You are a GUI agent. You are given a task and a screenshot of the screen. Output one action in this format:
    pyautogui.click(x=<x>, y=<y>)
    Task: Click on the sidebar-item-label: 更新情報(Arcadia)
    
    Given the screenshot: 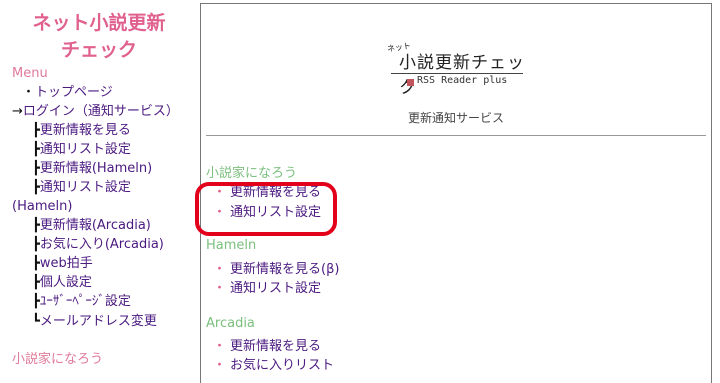 What is the action you would take?
    pyautogui.click(x=95, y=225)
    